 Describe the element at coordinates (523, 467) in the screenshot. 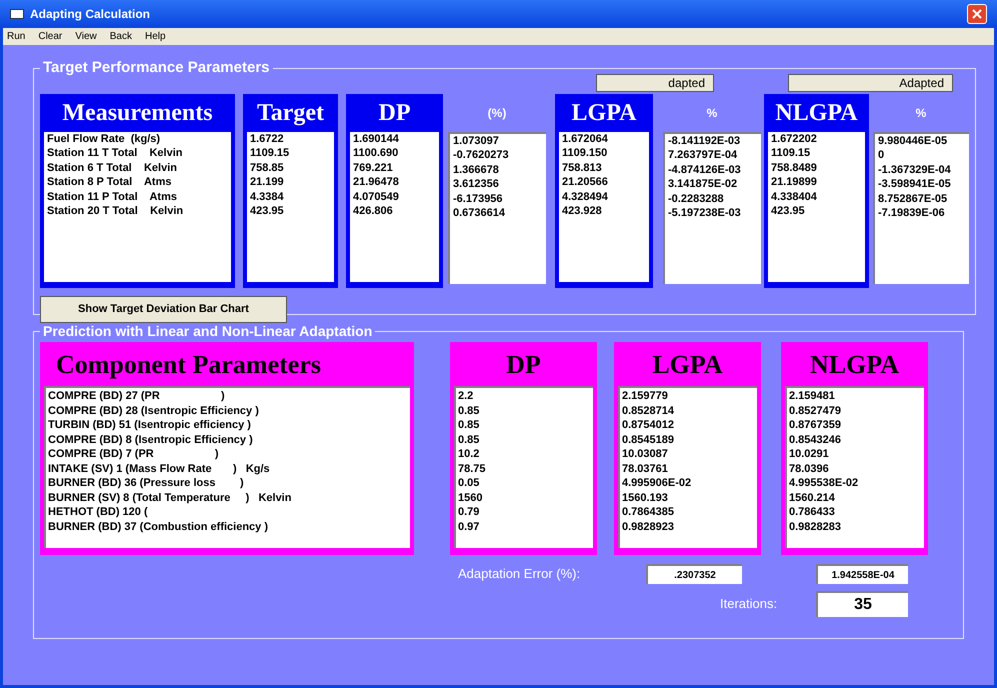

I see `value-list: 2.2 0.85 0.85 0.85 10.2 78.75 0.05 1560 0.79 0.97` at that location.